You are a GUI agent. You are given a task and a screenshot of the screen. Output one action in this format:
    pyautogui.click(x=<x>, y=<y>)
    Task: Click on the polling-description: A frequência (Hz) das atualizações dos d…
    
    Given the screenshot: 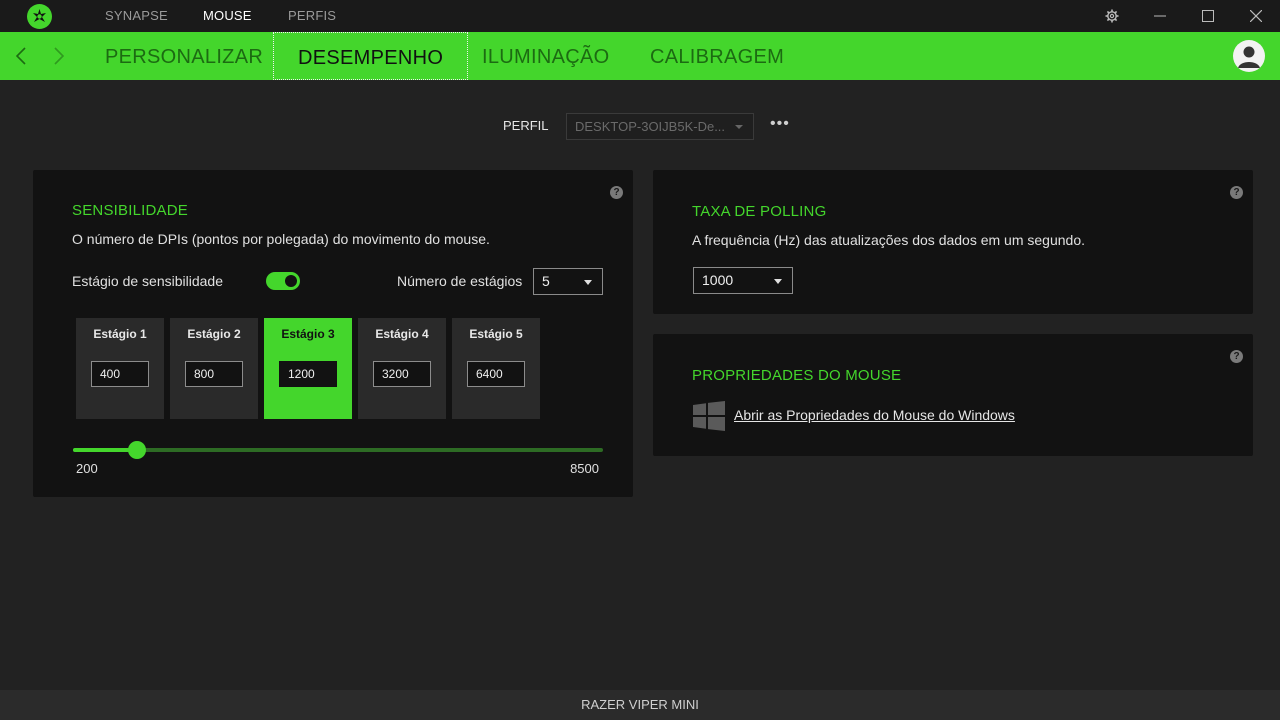 What is the action you would take?
    pyautogui.click(x=889, y=240)
    